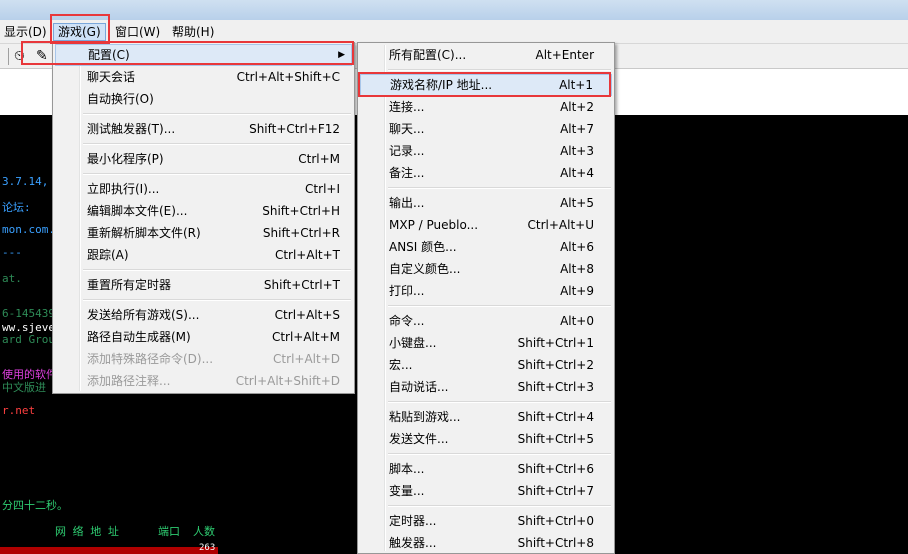 The height and width of the screenshot is (554, 908). Describe the element at coordinates (486, 491) in the screenshot. I see `menu-item: 变量... Shift+Ctrl+7` at that location.